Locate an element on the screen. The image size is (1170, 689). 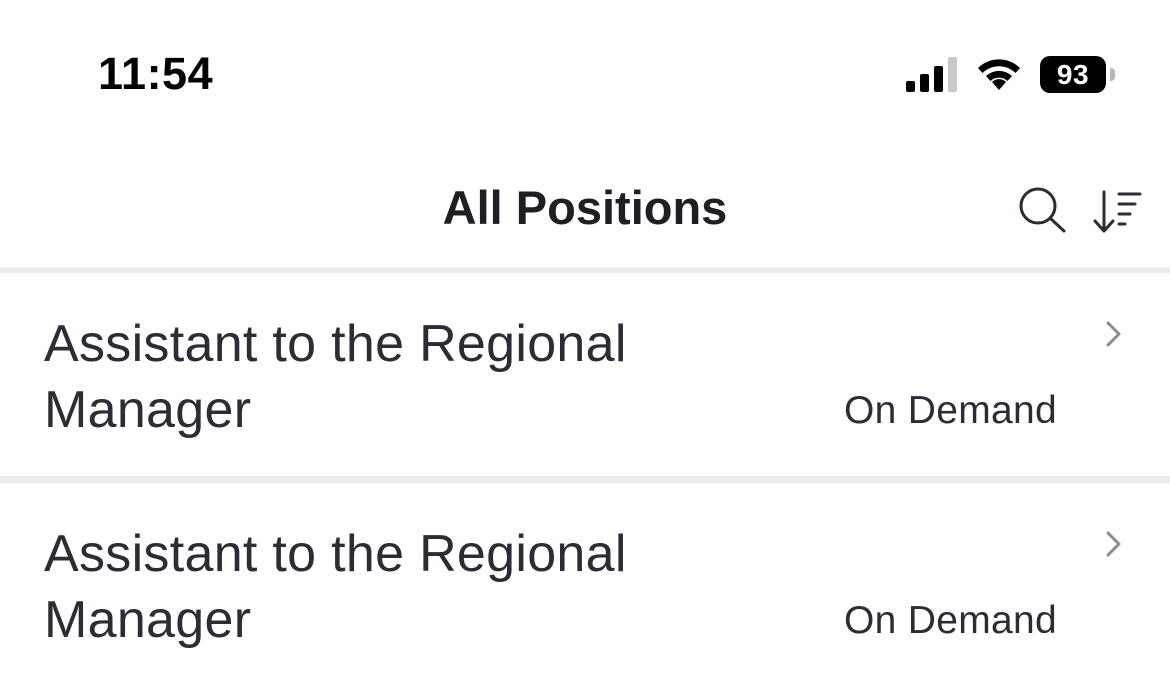
row-divider is located at coordinates (585, 479).